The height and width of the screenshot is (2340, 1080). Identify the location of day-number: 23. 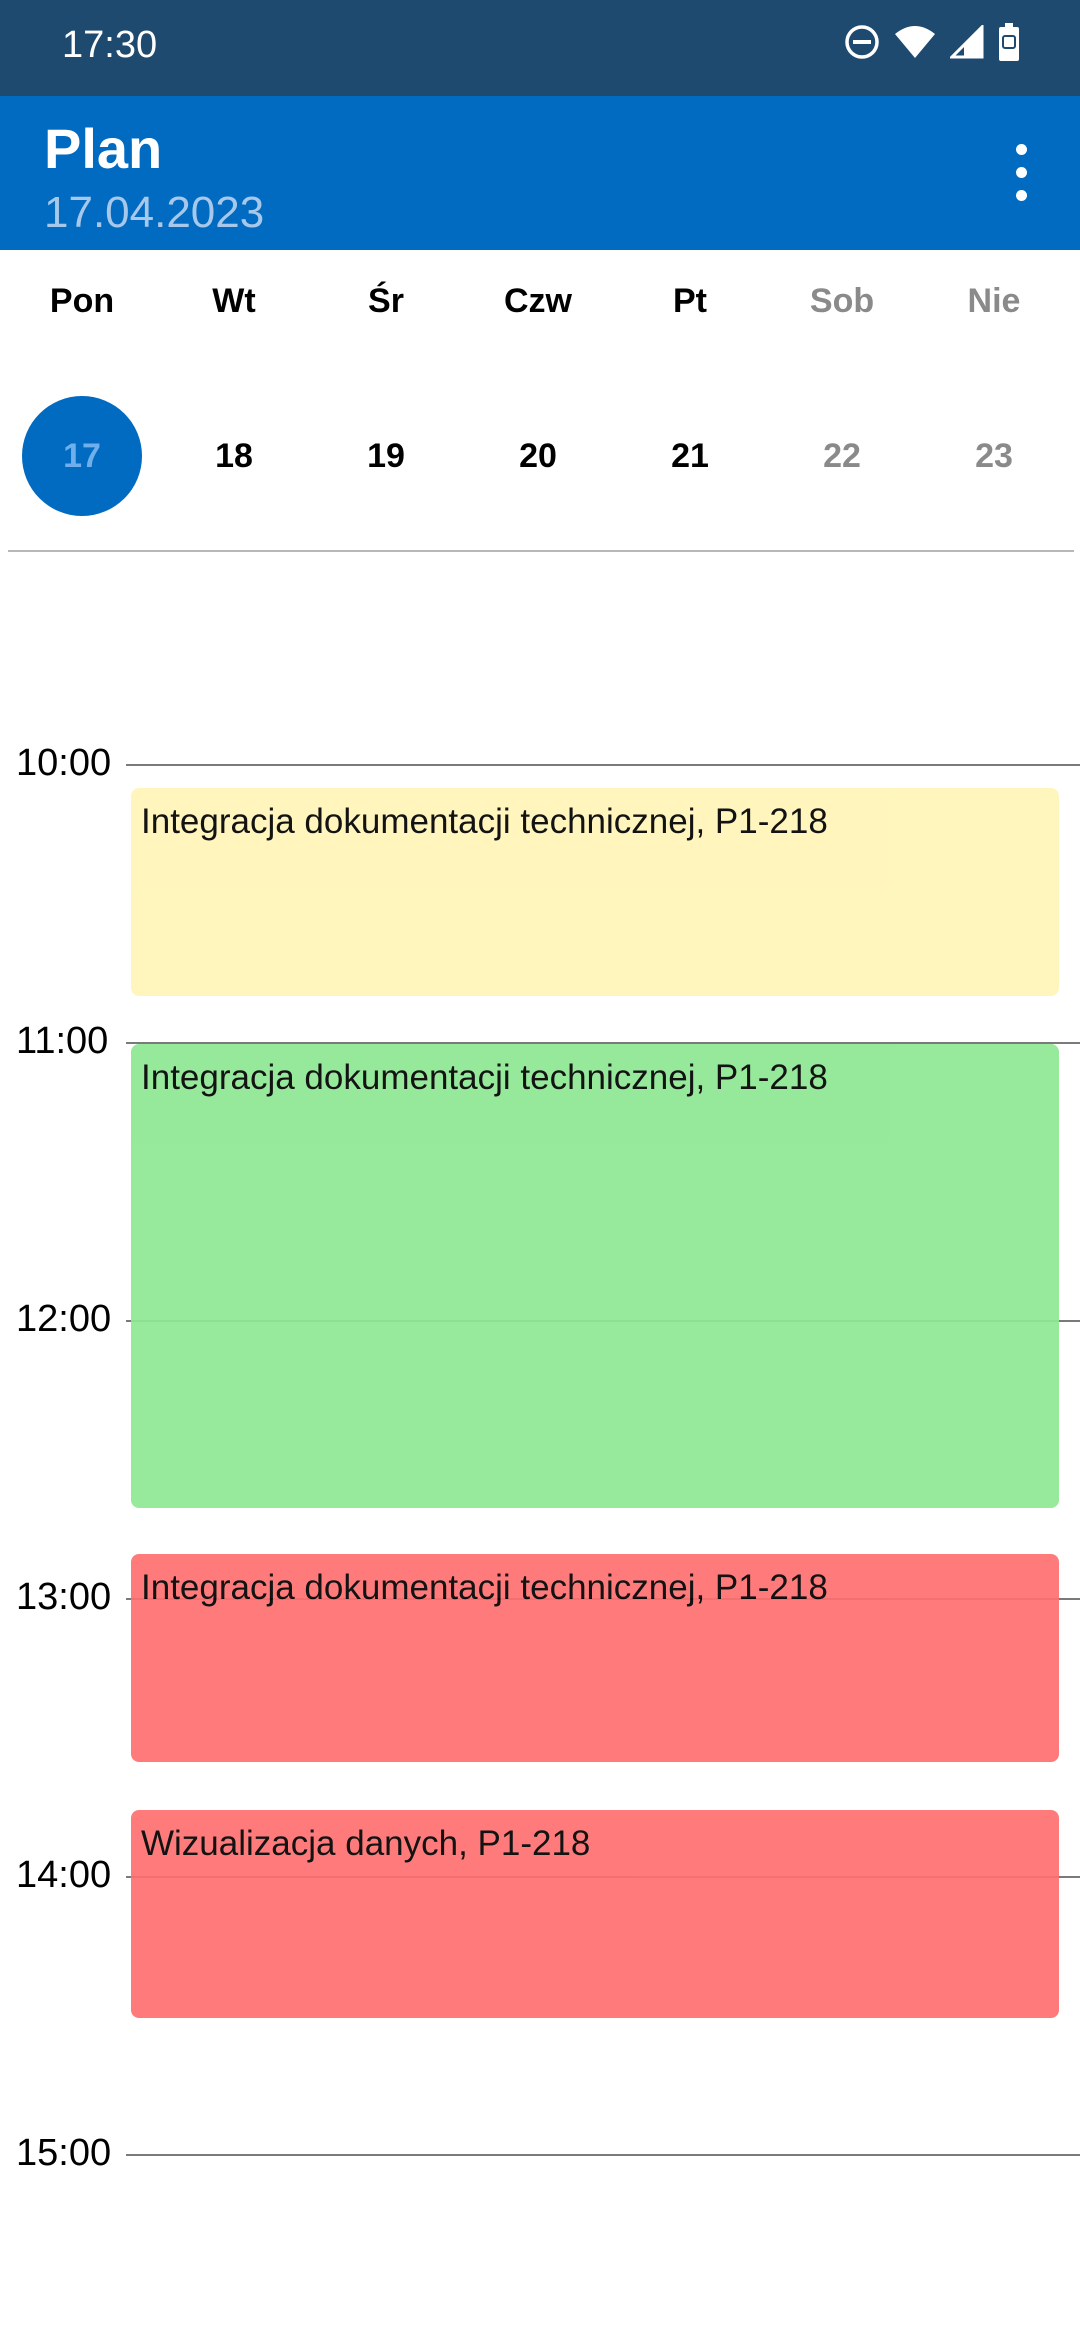
(994, 456).